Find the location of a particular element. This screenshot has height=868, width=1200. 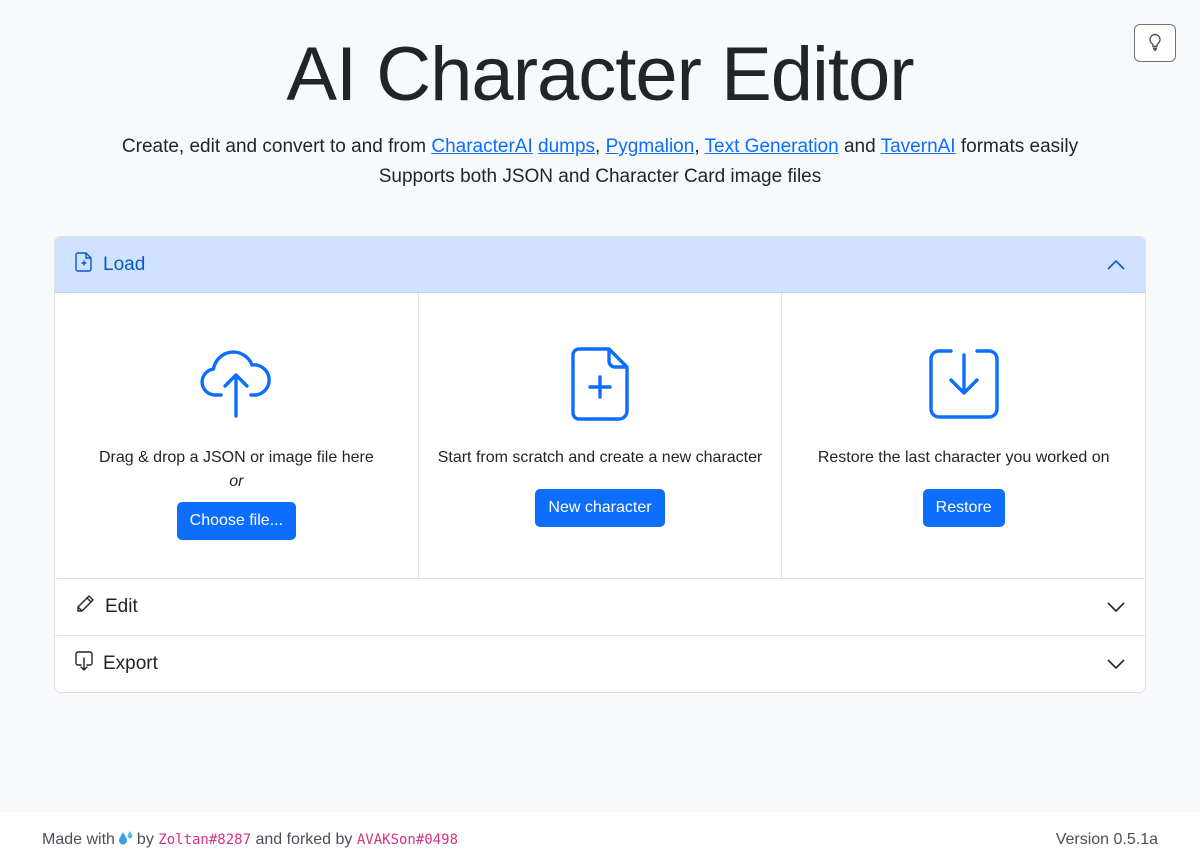

accordion-load-header: Load is located at coordinates (600, 265).